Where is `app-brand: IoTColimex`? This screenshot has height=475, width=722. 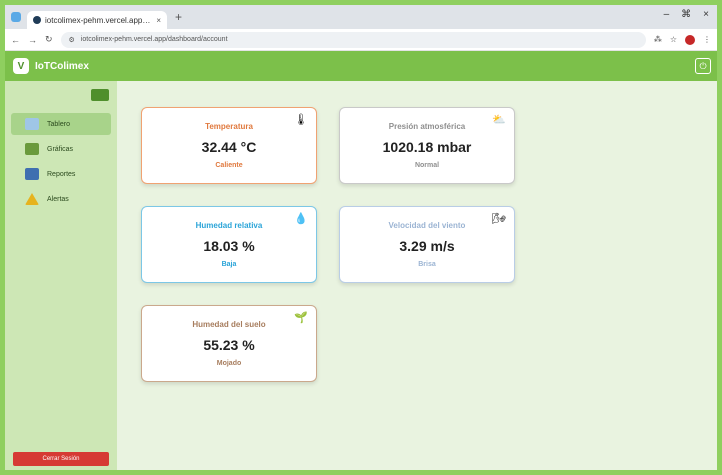 app-brand: IoTColimex is located at coordinates (62, 66).